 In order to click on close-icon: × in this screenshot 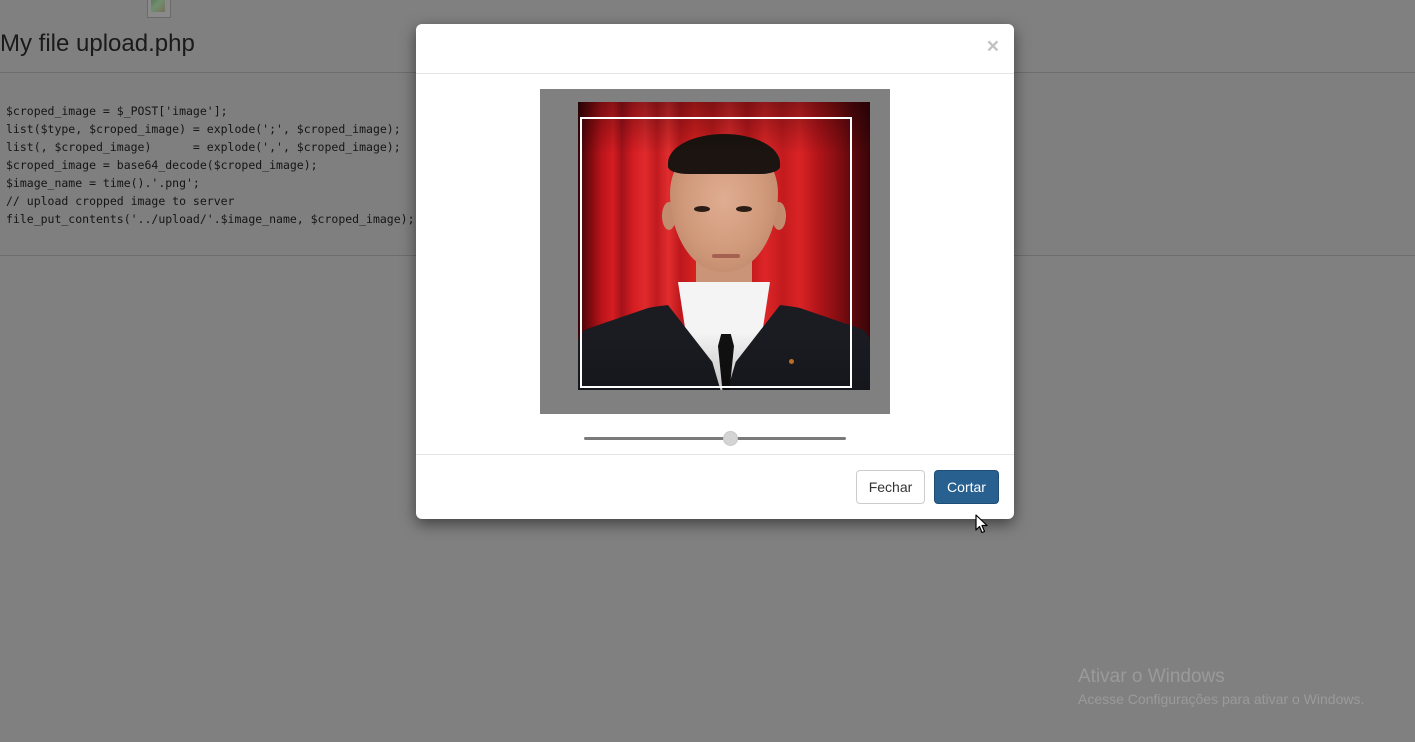, I will do `click(993, 47)`.